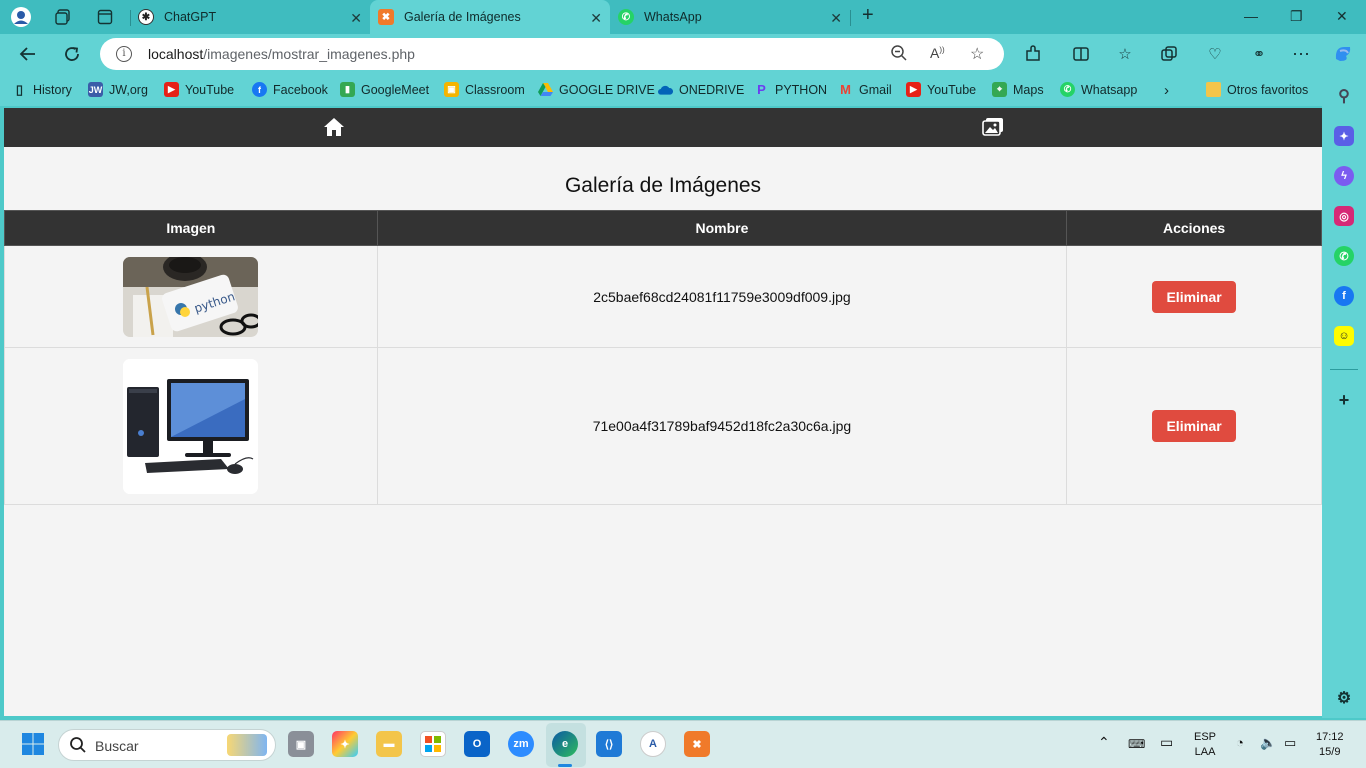  Describe the element at coordinates (42, 89) in the screenshot. I see `bookmark-history: ▯ History` at that location.